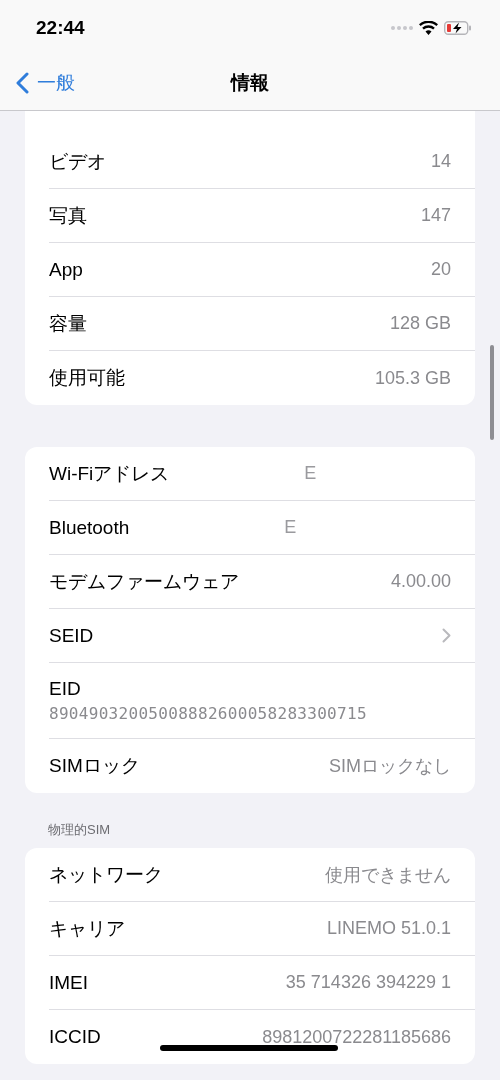 The width and height of the screenshot is (500, 1080). Describe the element at coordinates (412, 378) in the screenshot. I see `row-value: 105.3 GB` at that location.